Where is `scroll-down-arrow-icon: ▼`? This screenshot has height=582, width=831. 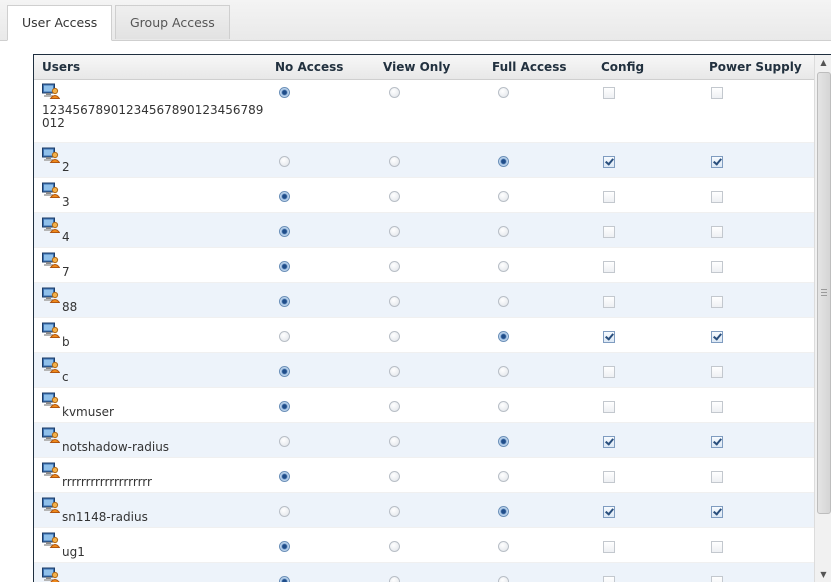 scroll-down-arrow-icon: ▼ is located at coordinates (823, 574).